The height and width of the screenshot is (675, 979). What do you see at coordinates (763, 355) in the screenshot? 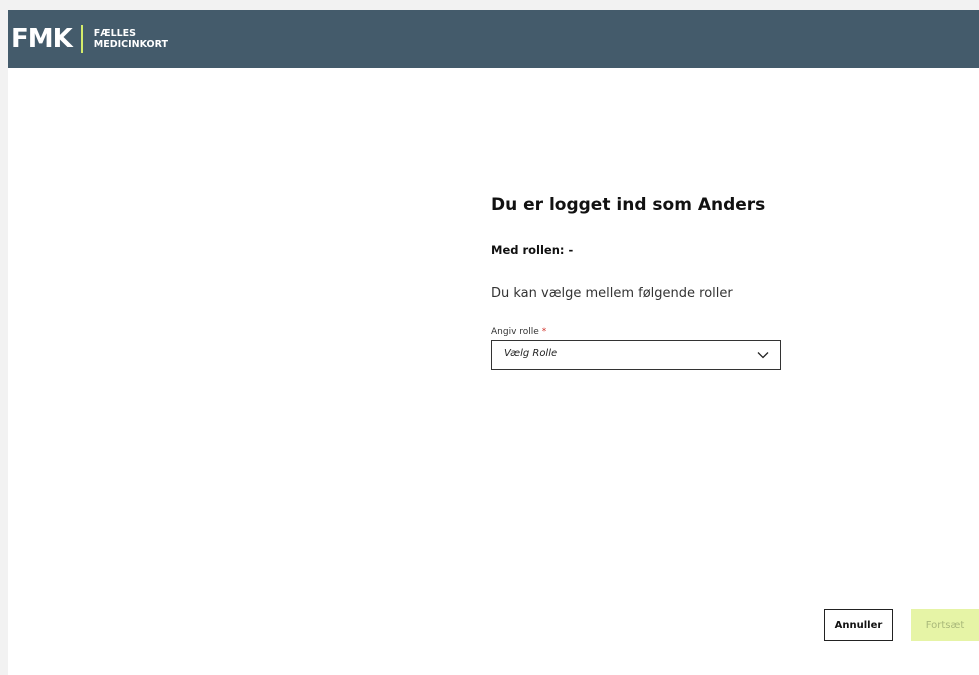
I see `chevron-down-icon` at bounding box center [763, 355].